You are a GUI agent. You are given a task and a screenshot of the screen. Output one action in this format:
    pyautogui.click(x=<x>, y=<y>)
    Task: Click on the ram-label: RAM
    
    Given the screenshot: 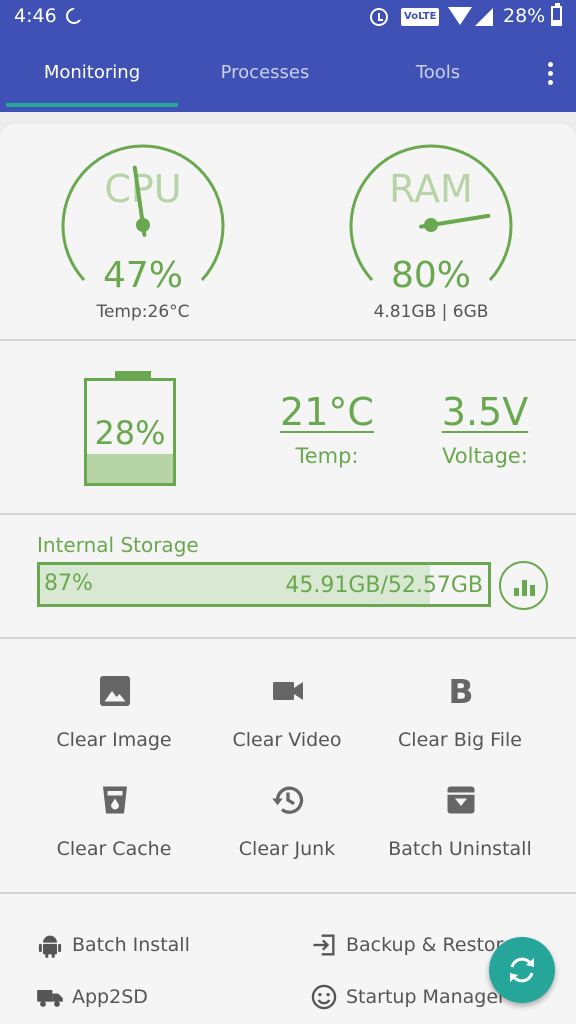 What is the action you would take?
    pyautogui.click(x=431, y=189)
    